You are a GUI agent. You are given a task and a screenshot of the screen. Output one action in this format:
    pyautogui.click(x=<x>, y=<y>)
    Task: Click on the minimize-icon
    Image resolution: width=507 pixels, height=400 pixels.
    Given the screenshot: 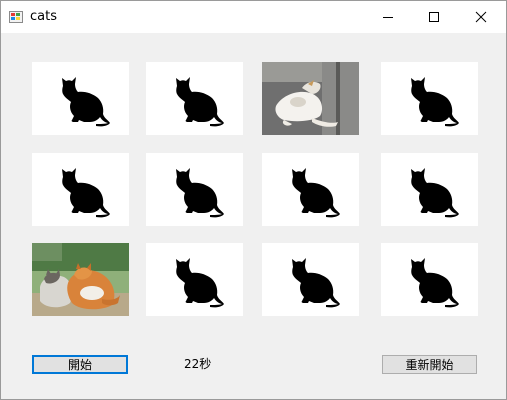 What is the action you would take?
    pyautogui.click(x=388, y=17)
    